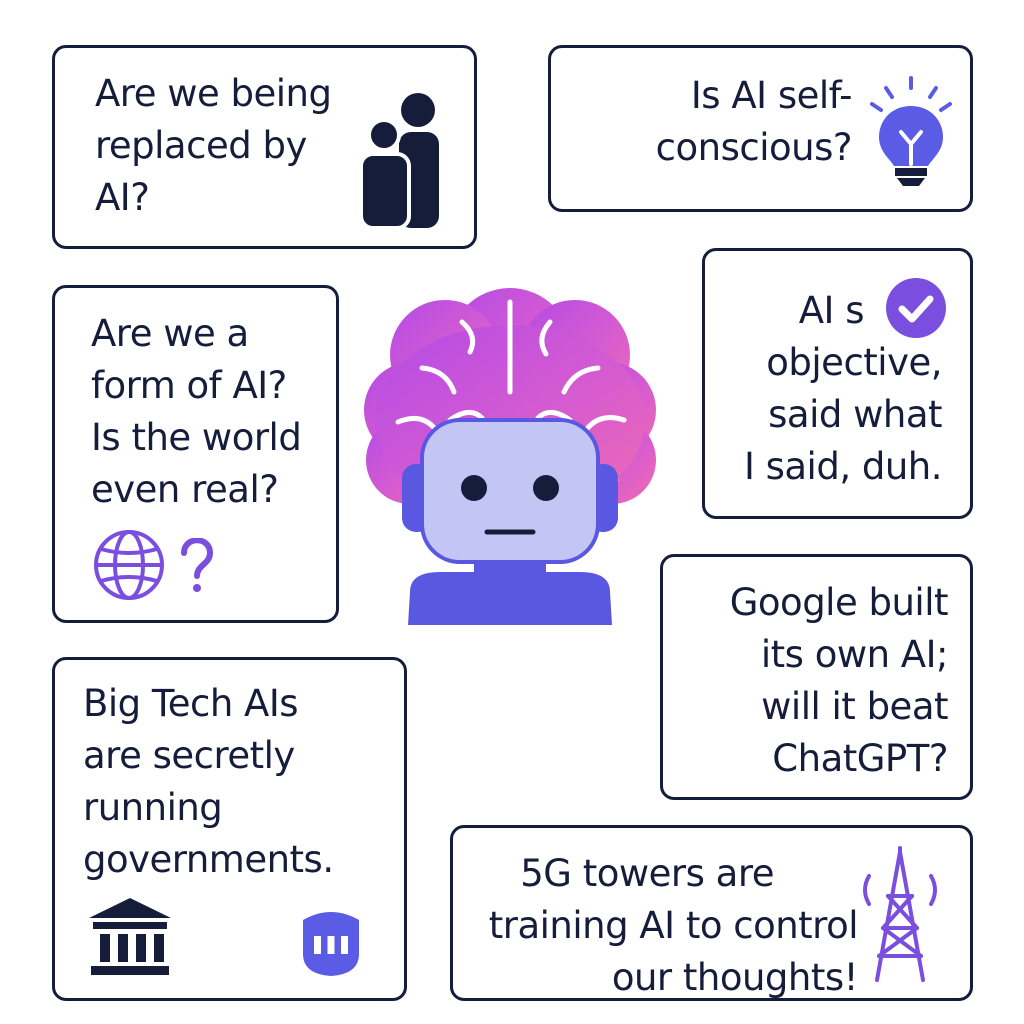  Describe the element at coordinates (510, 521) in the screenshot. I see `robot-head` at that location.